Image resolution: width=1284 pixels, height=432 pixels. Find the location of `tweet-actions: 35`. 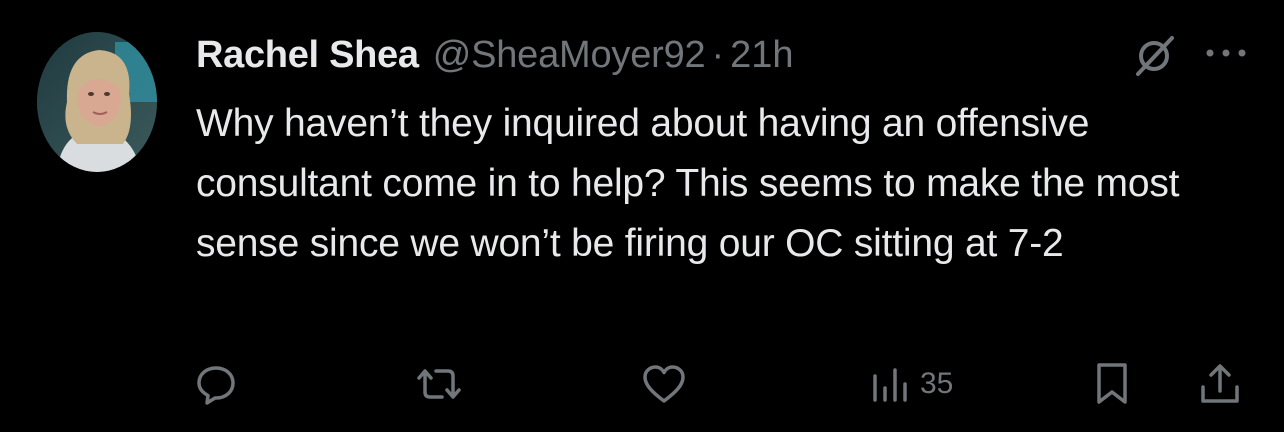

tweet-actions: 35 is located at coordinates (642, 384).